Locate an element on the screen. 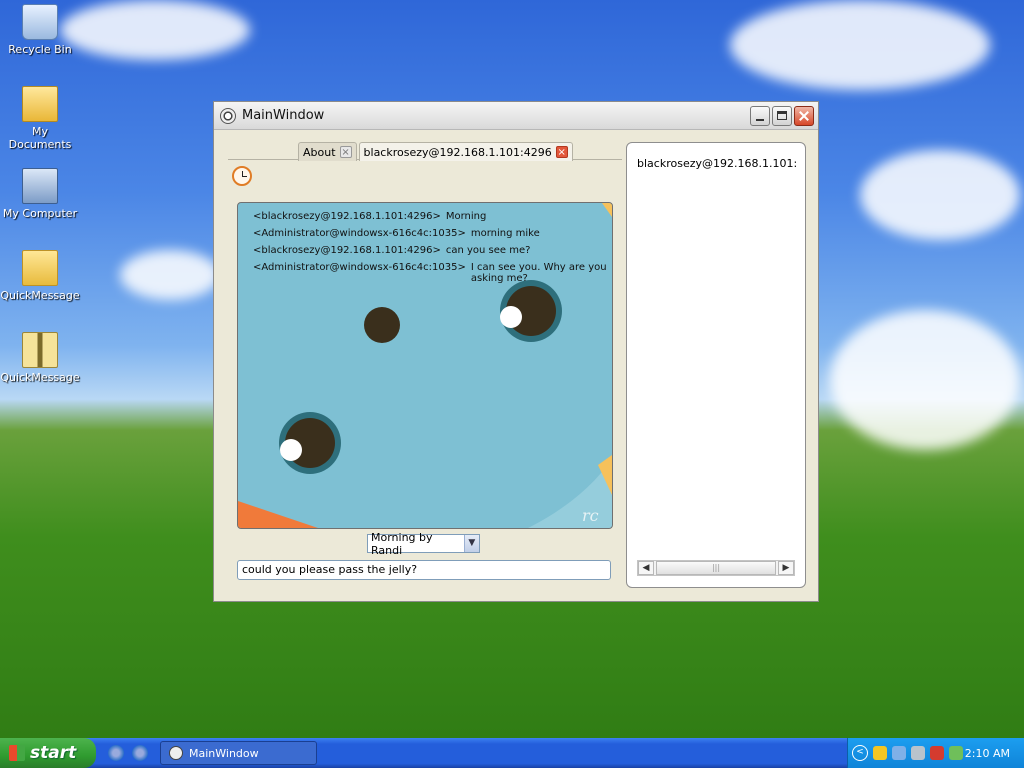 This screenshot has height=768, width=1024. antivirus-shield-icon is located at coordinates (937, 753).